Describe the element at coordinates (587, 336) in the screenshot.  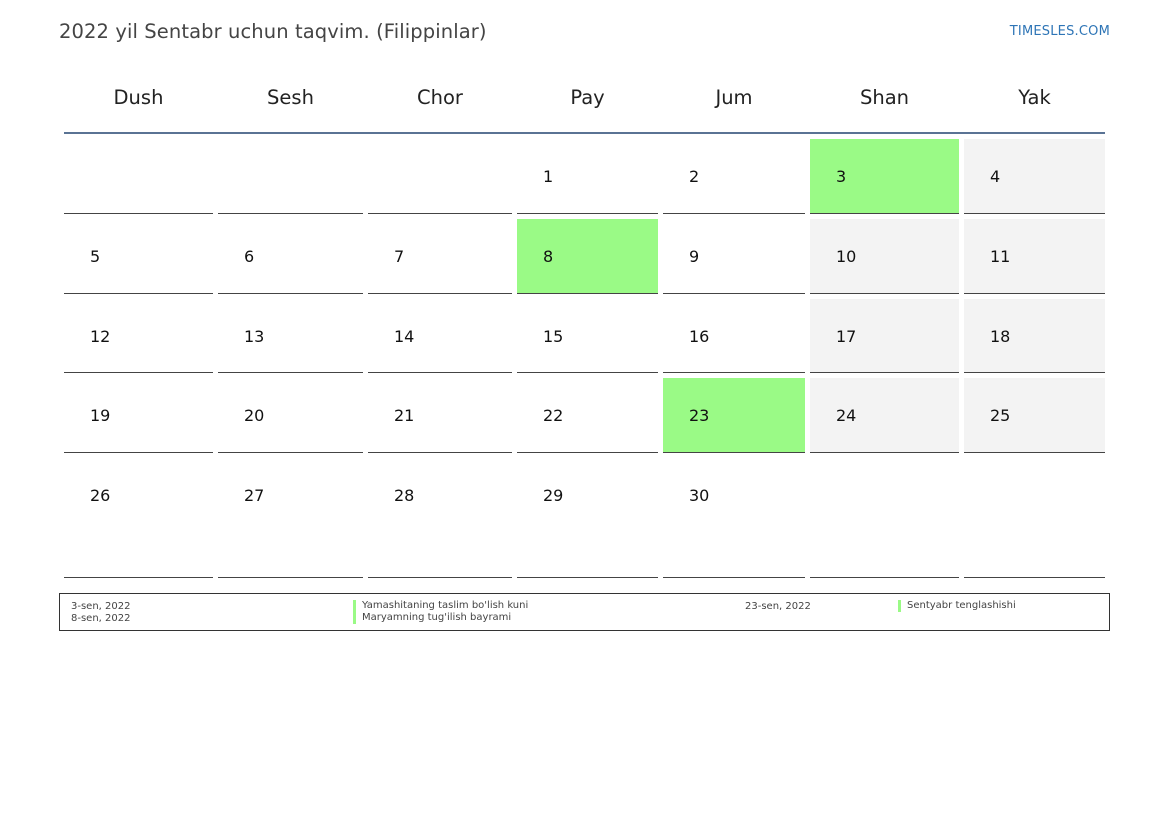
I see `day-cell: 15` at that location.